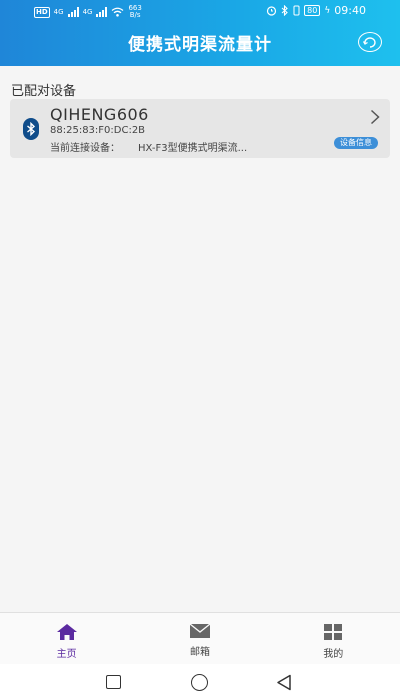 The width and height of the screenshot is (400, 700). What do you see at coordinates (31, 129) in the screenshot?
I see `bluetooth-icon` at bounding box center [31, 129].